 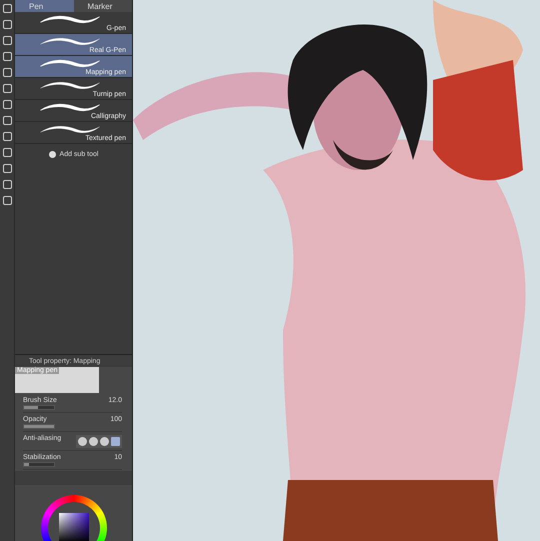 What do you see at coordinates (44, 6) in the screenshot?
I see `tab: Pen` at bounding box center [44, 6].